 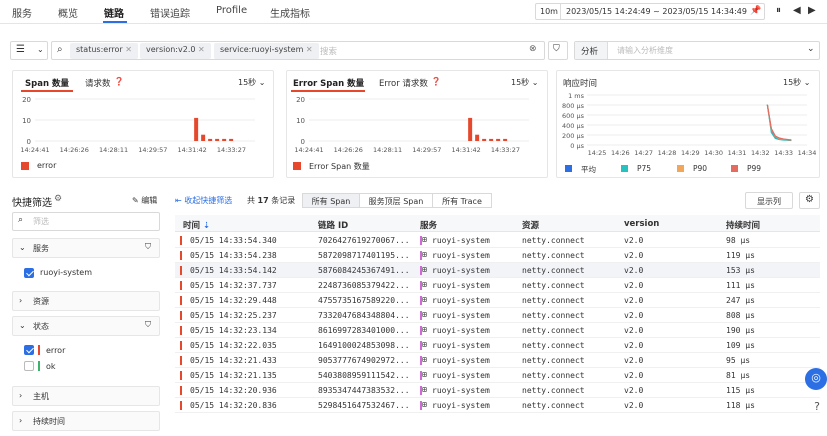 What do you see at coordinates (328, 83) in the screenshot?
I see `tab-error-span-count: Error Span 数量` at bounding box center [328, 83].